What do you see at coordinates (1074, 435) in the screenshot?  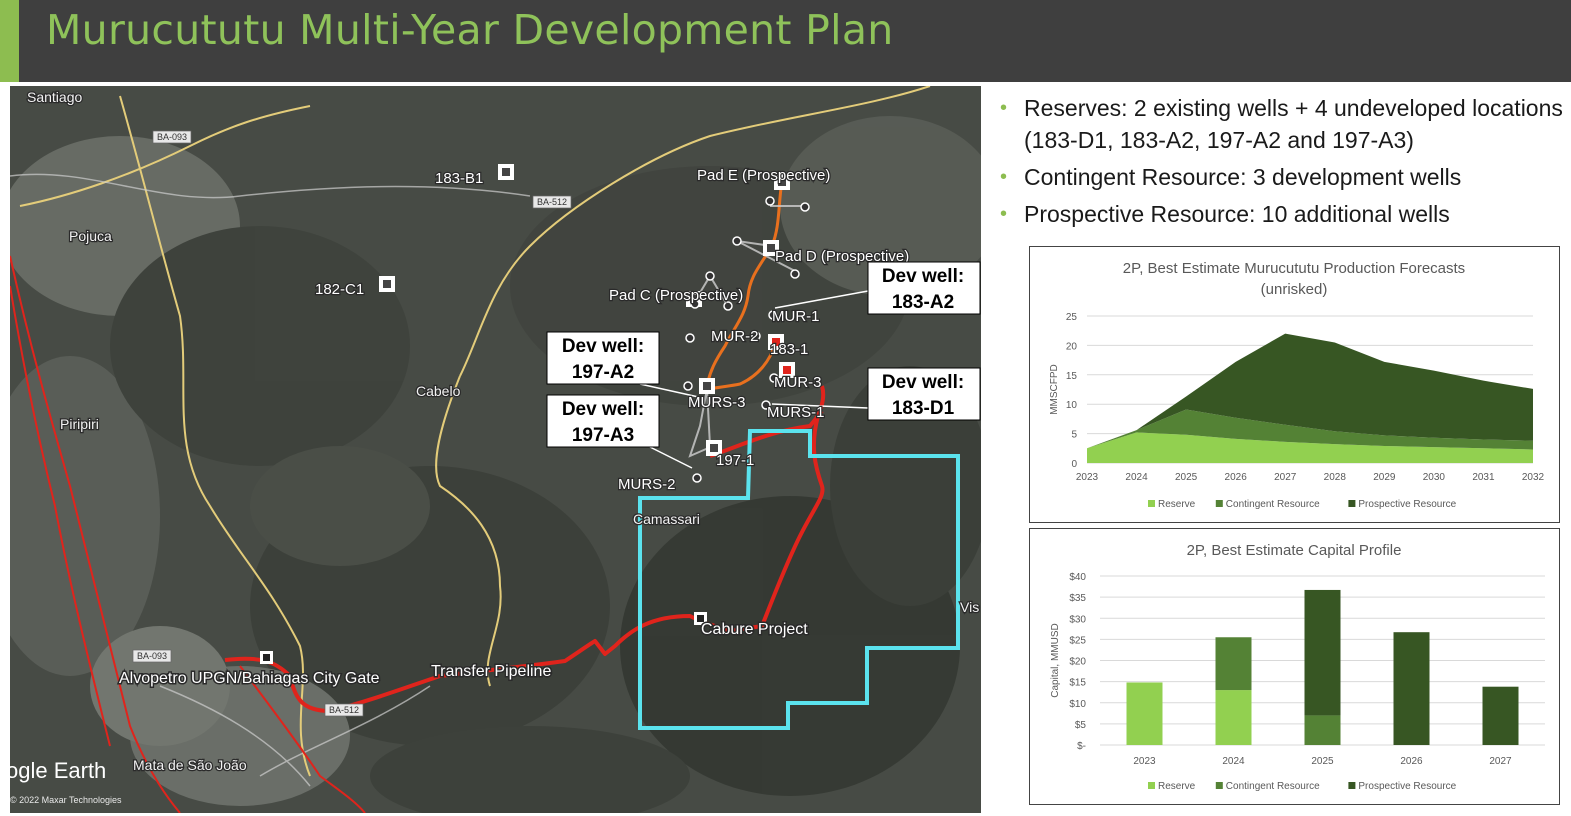 I see `y-tick-label: 5` at bounding box center [1074, 435].